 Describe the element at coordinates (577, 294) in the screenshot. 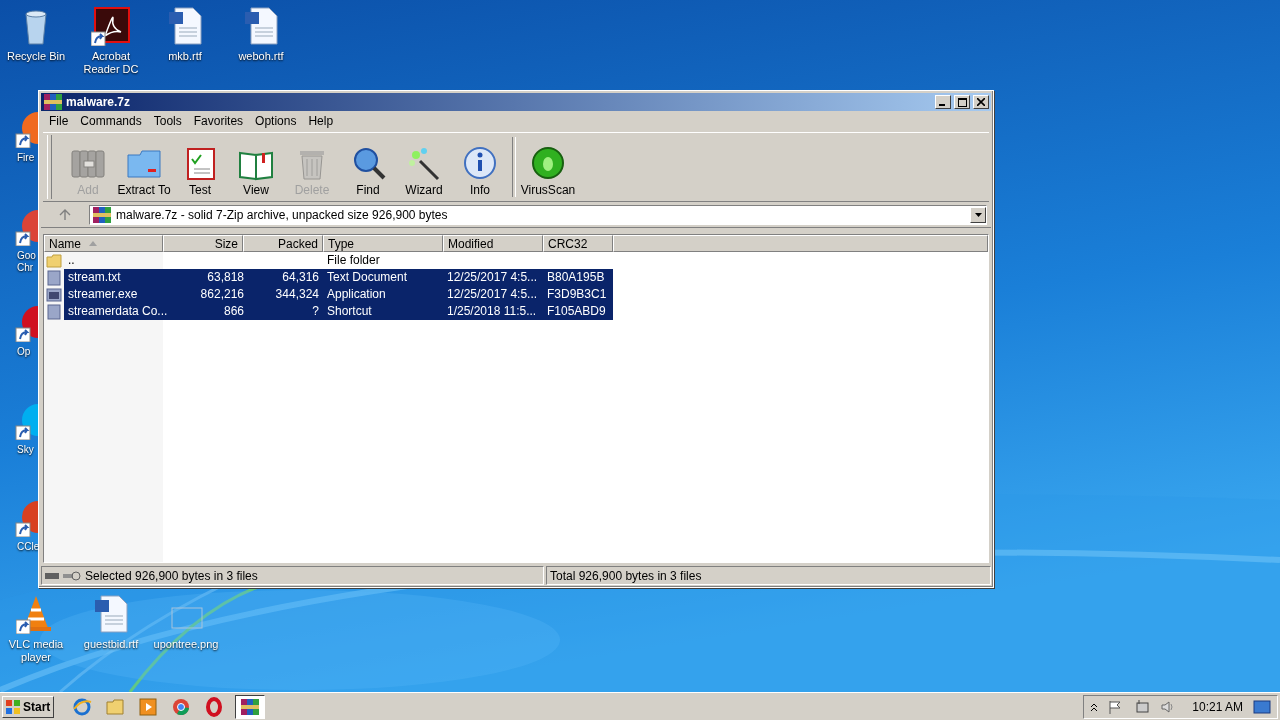

I see `table-cell-text: F3D9B3C1` at that location.